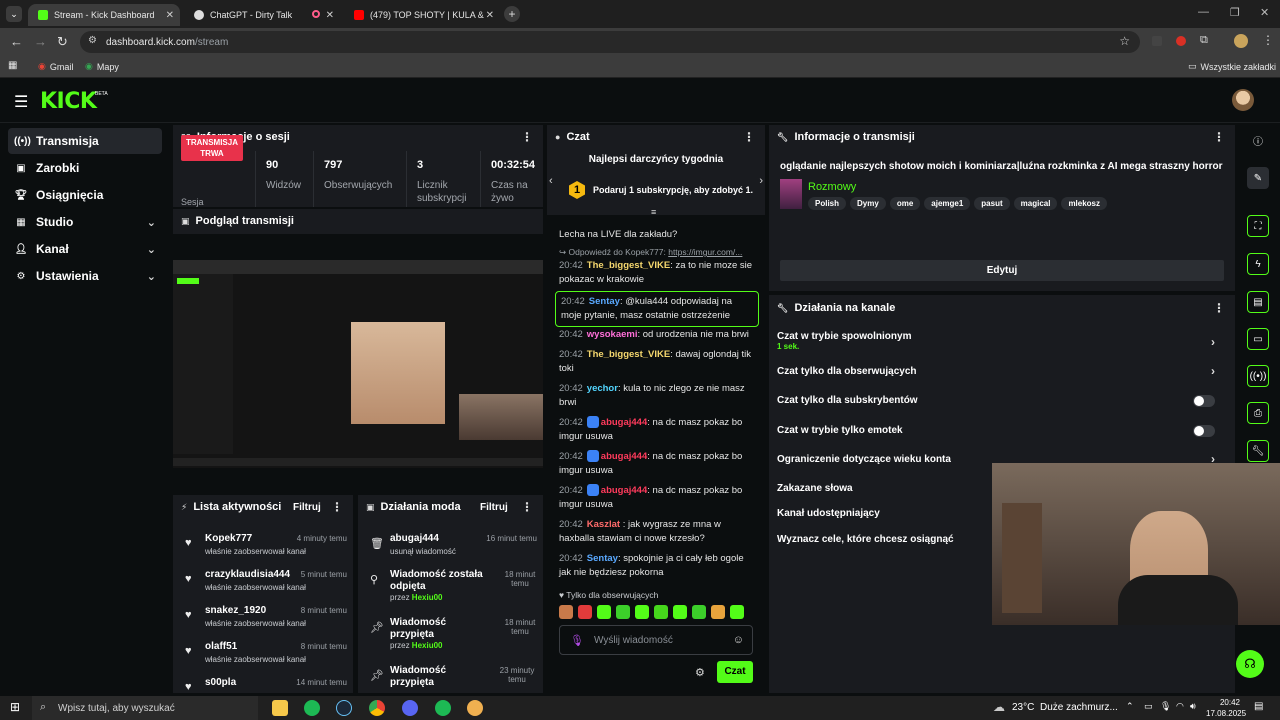  What do you see at coordinates (85, 276) in the screenshot?
I see `sidebar-item-ustawienia: ⚙ Ustawienia ⌄` at bounding box center [85, 276].